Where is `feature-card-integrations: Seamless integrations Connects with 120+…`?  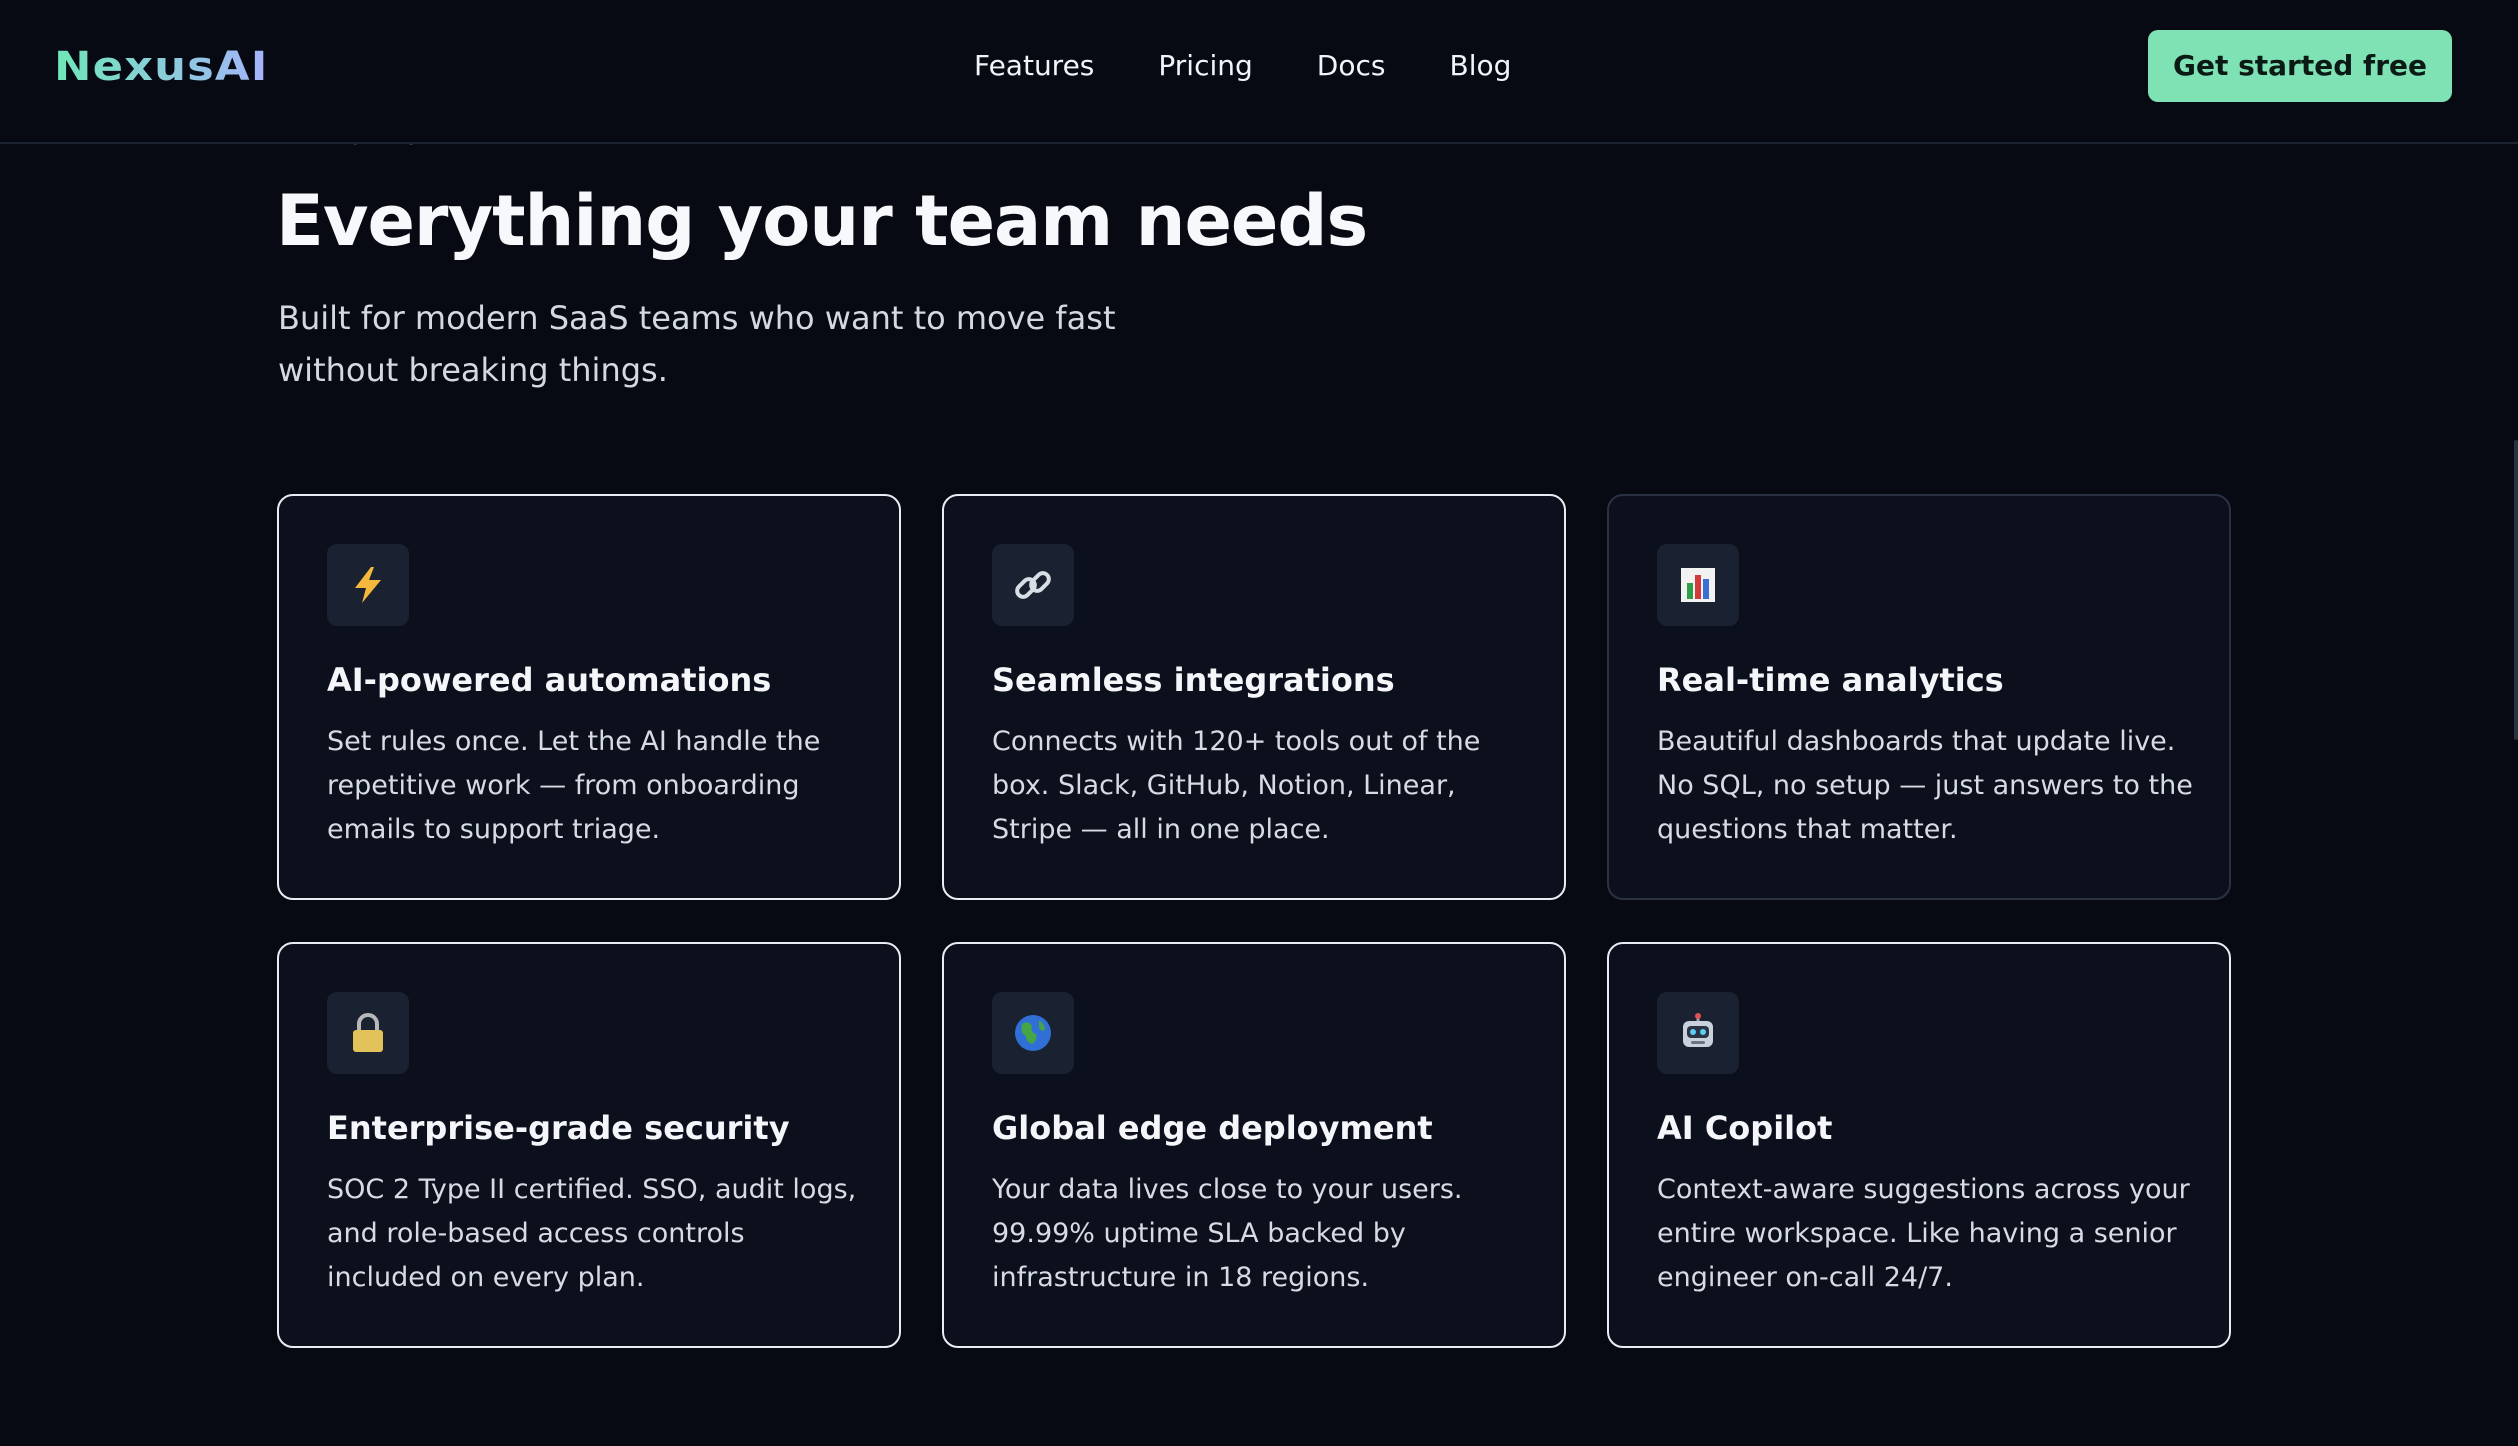 feature-card-integrations: Seamless integrations Connects with 120+… is located at coordinates (1254, 697).